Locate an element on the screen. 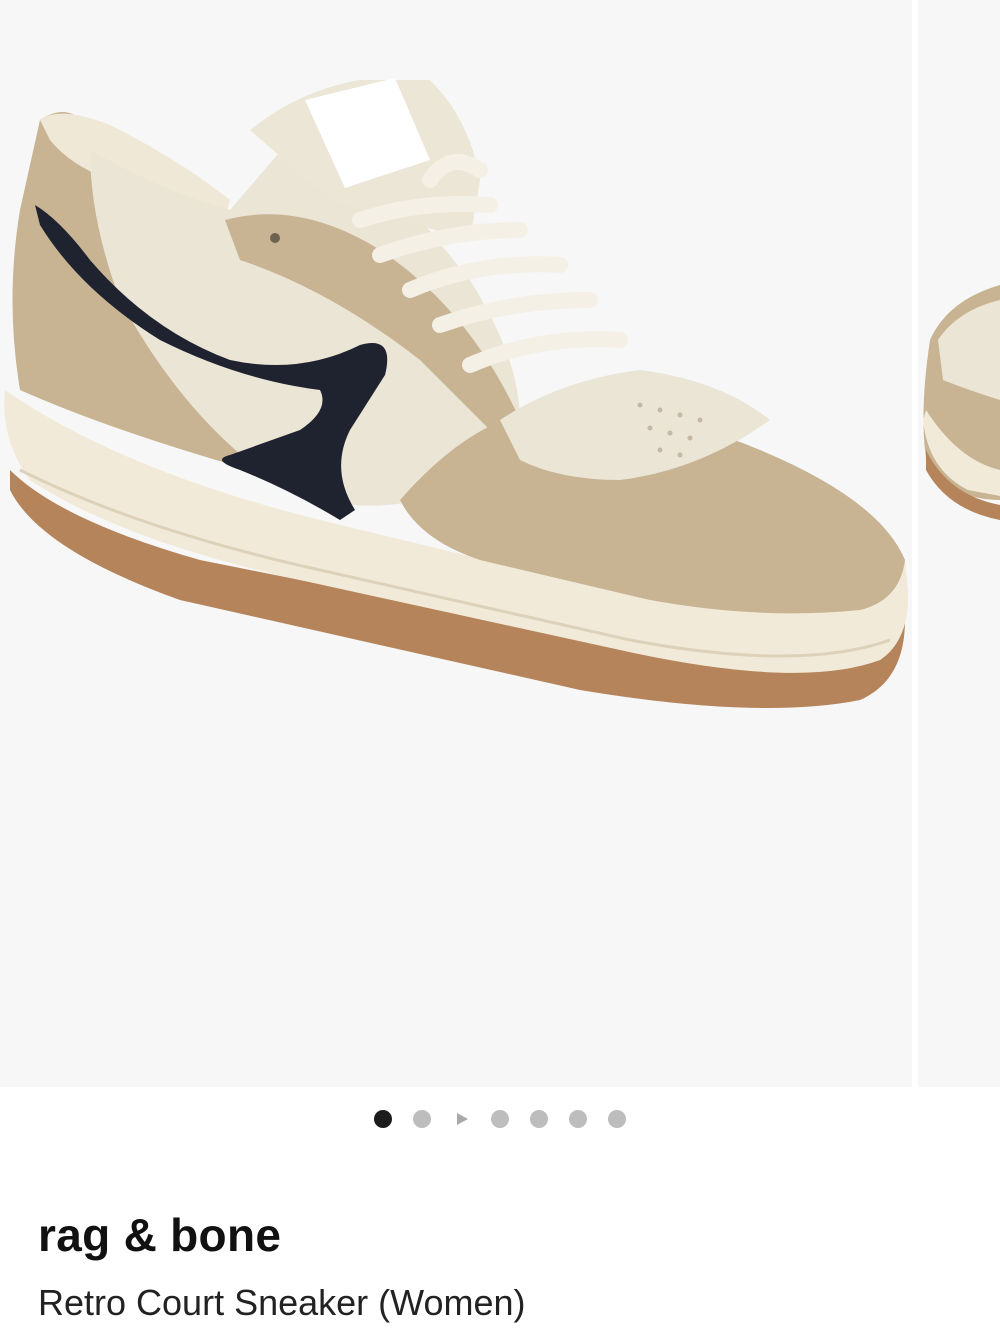 The height and width of the screenshot is (1333, 1000). gallery-pagination is located at coordinates (500, 1119).